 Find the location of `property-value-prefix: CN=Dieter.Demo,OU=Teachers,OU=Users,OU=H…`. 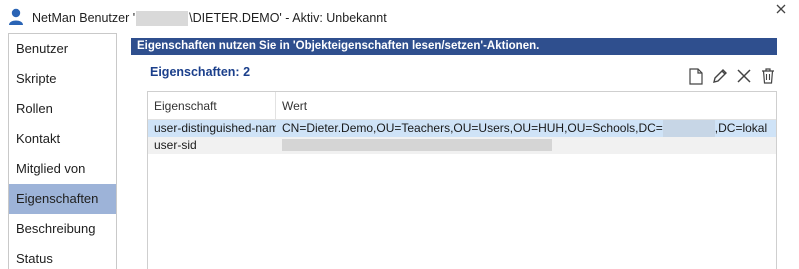

property-value-prefix: CN=Dieter.Demo,OU=Teachers,OU=Users,OU=H… is located at coordinates (472, 128).